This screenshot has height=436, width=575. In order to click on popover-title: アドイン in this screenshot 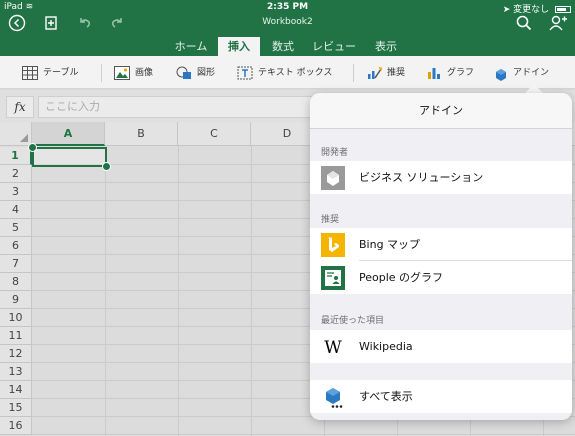, I will do `click(441, 111)`.